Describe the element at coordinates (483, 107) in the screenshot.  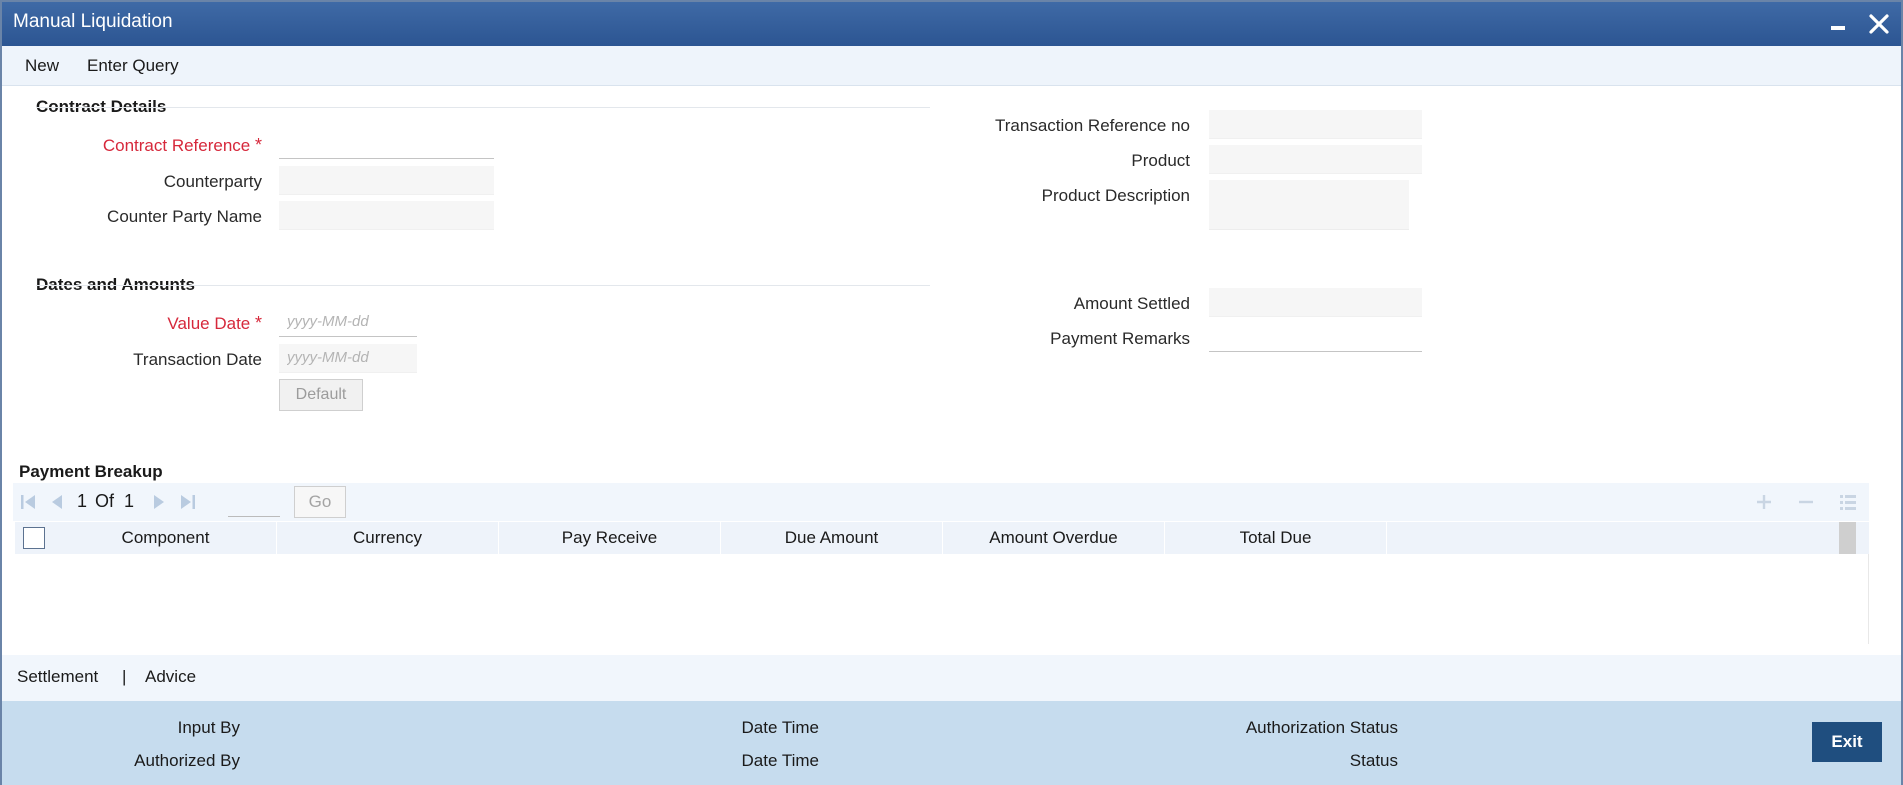
I see `contract-details-divider` at that location.